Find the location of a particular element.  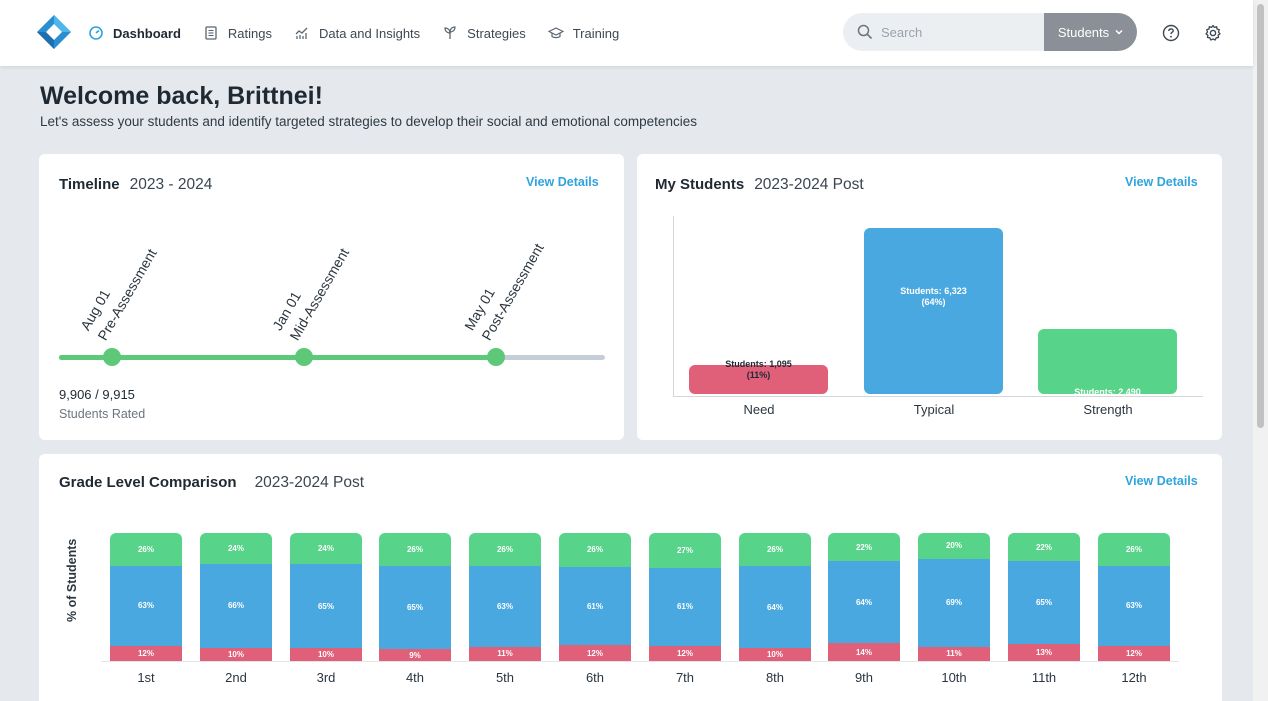

grade-label: 10th is located at coordinates (954, 677).